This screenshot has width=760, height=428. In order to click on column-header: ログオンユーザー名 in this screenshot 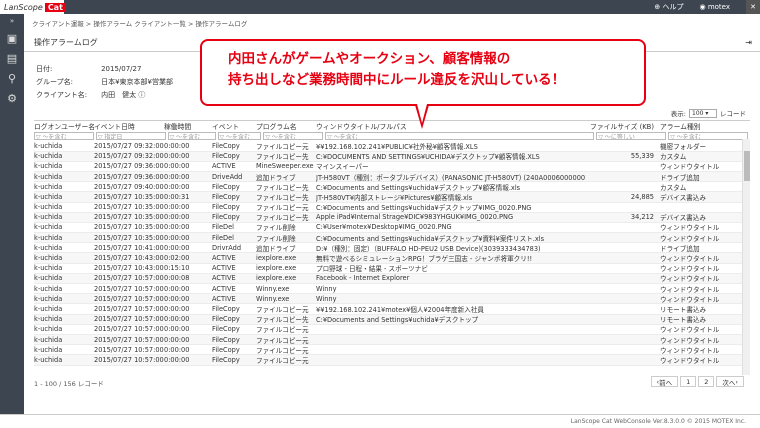, I will do `click(64, 126)`.